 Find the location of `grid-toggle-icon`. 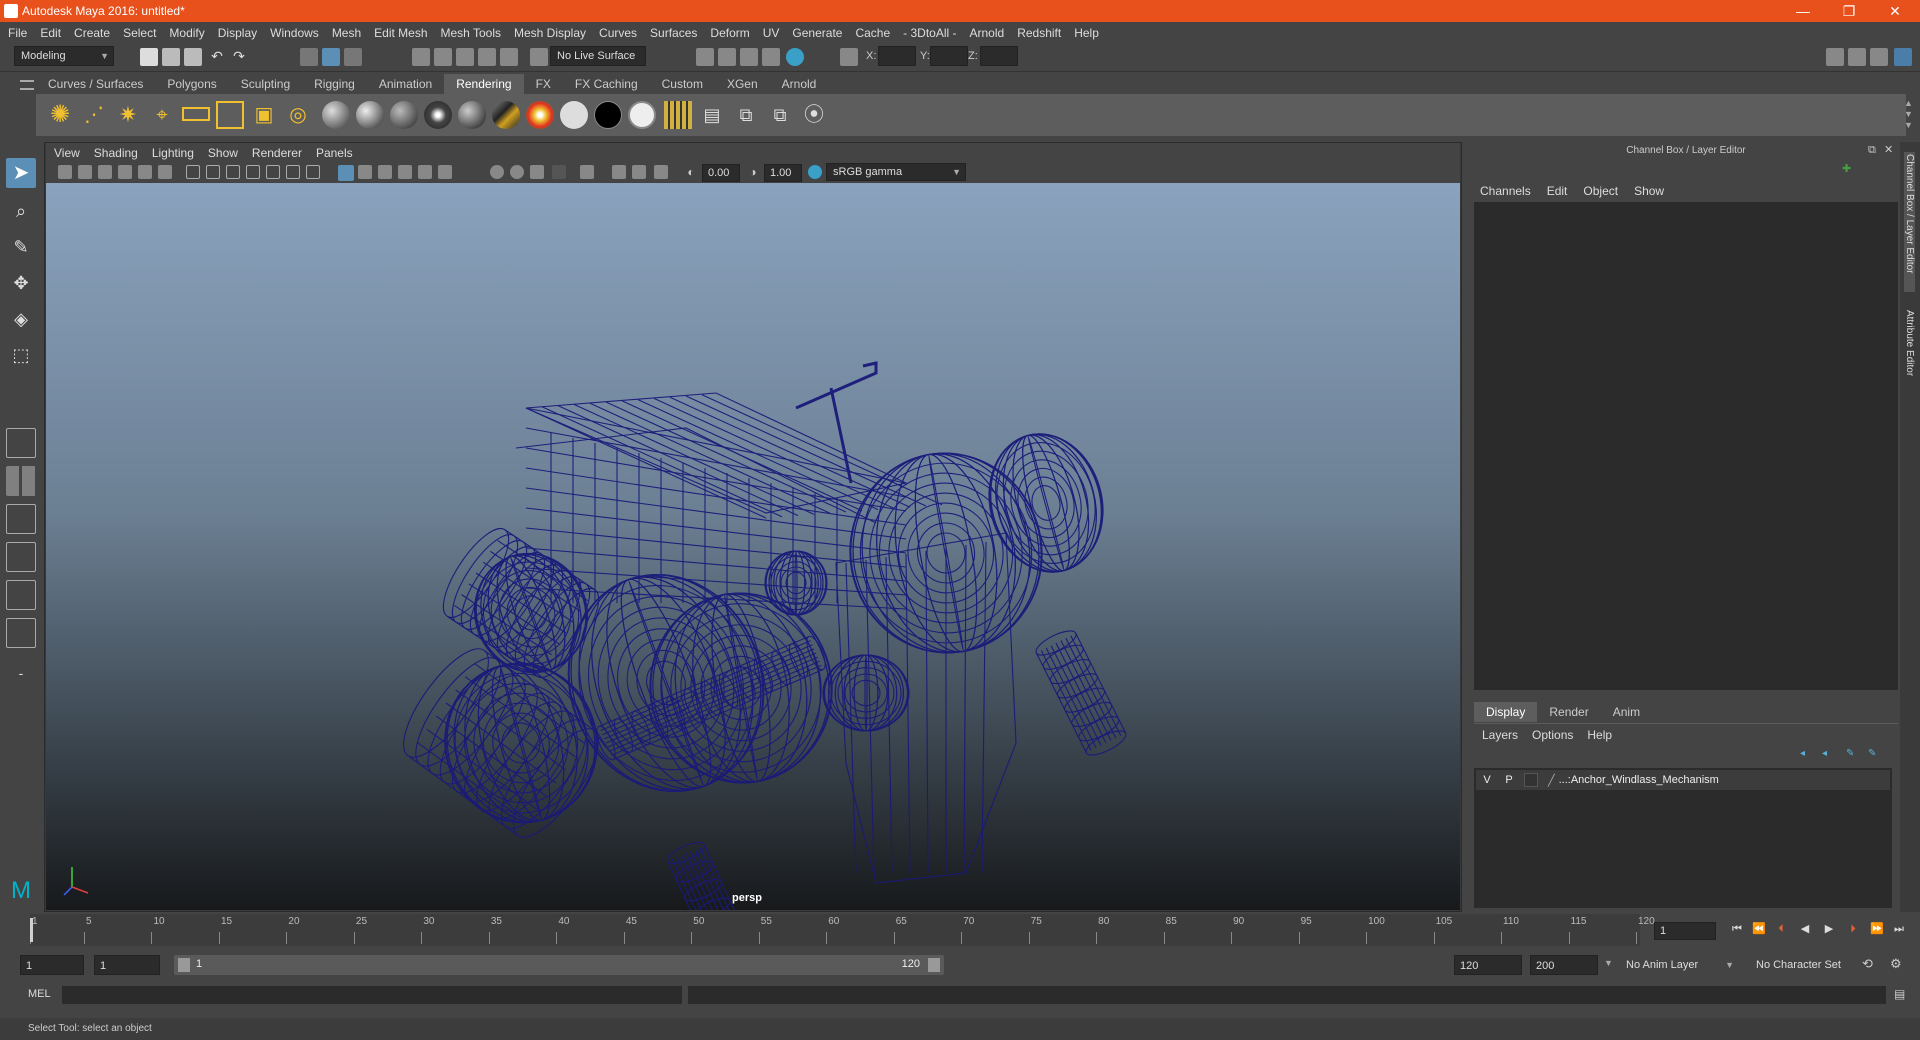

grid-toggle-icon is located at coordinates (193, 172).